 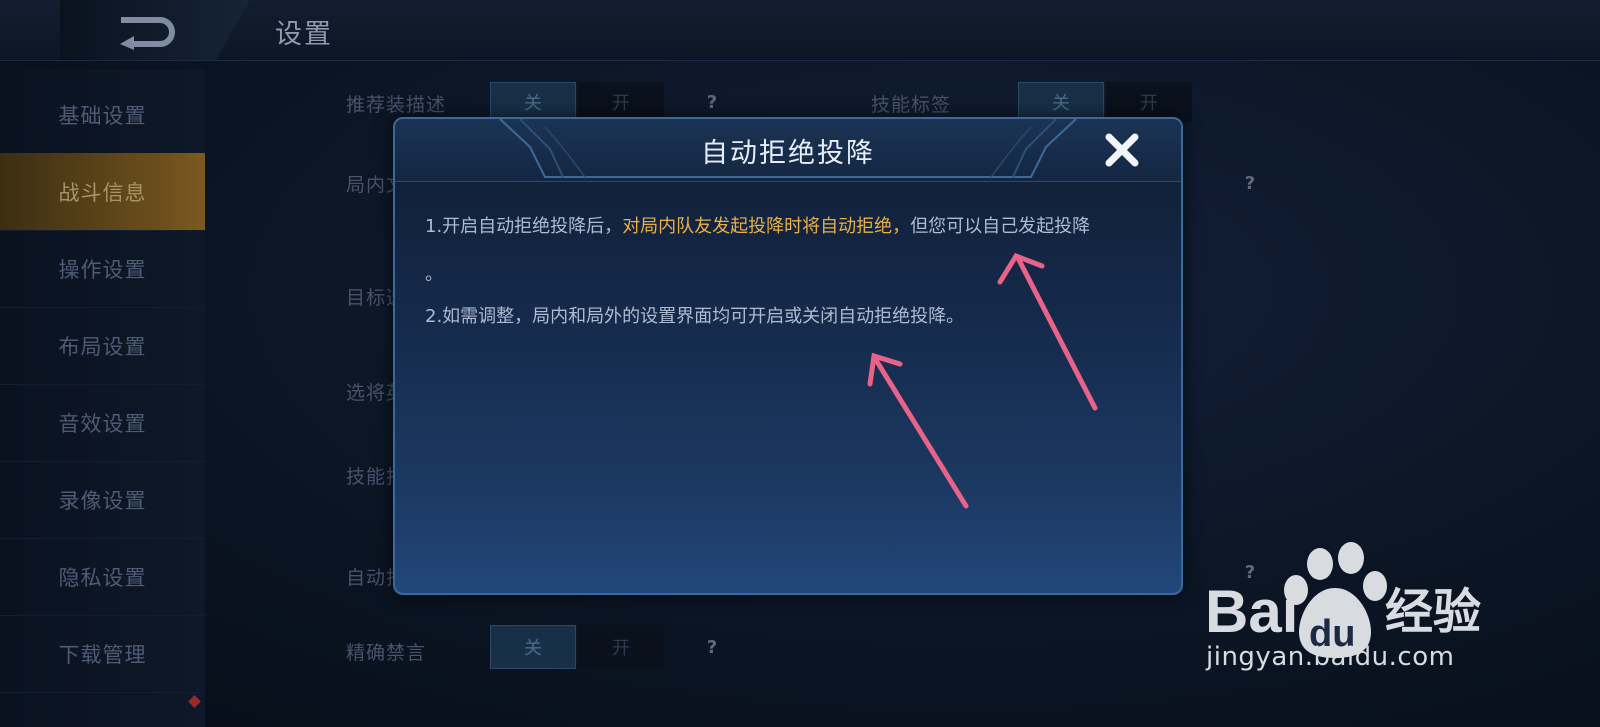 I want to click on sidebar-item-sound: 音效设置, so click(x=102, y=423).